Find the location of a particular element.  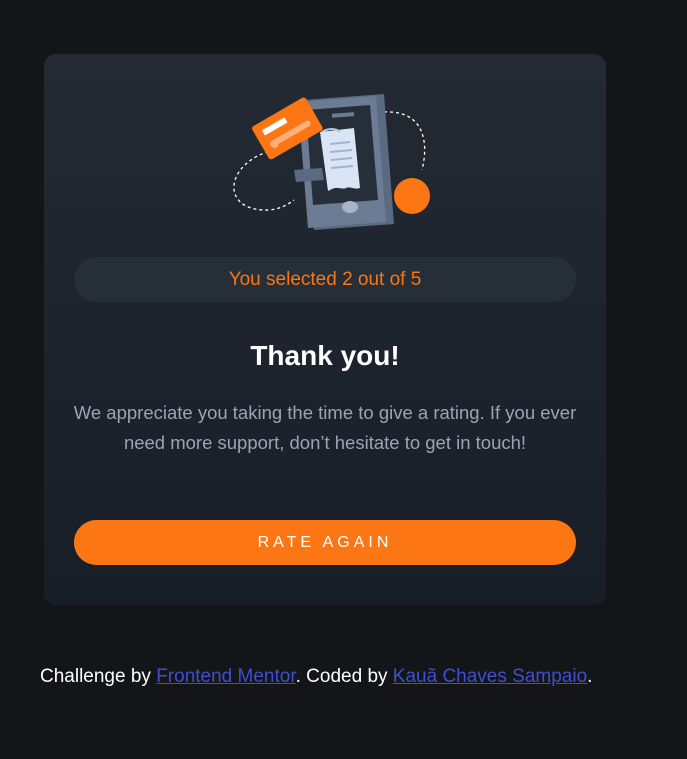

attribution-middle: . Coded by is located at coordinates (344, 676).